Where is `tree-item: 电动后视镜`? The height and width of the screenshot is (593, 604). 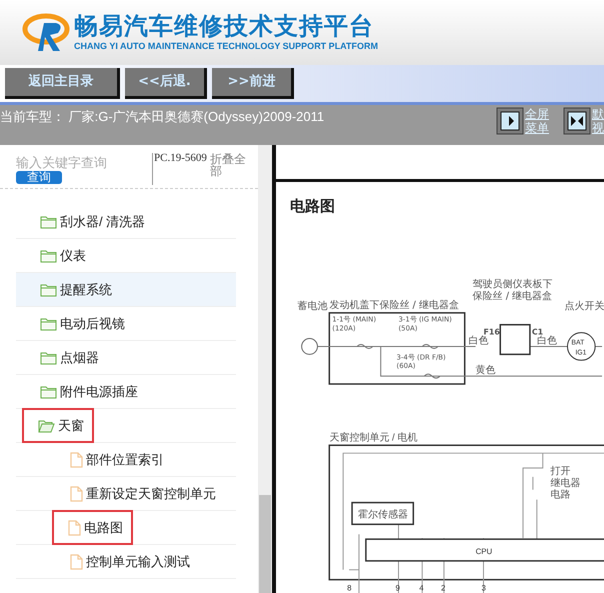
tree-item: 电动后视镜 is located at coordinates (92, 324).